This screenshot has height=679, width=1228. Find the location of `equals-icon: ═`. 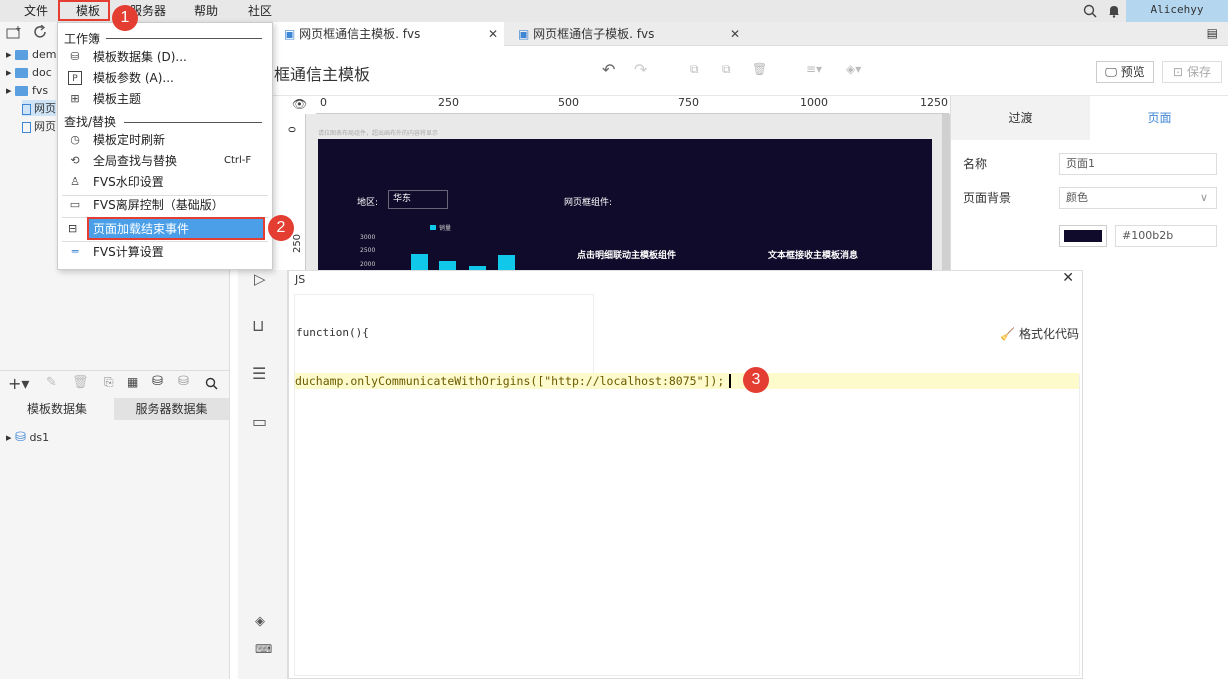

equals-icon: ═ is located at coordinates (75, 251).